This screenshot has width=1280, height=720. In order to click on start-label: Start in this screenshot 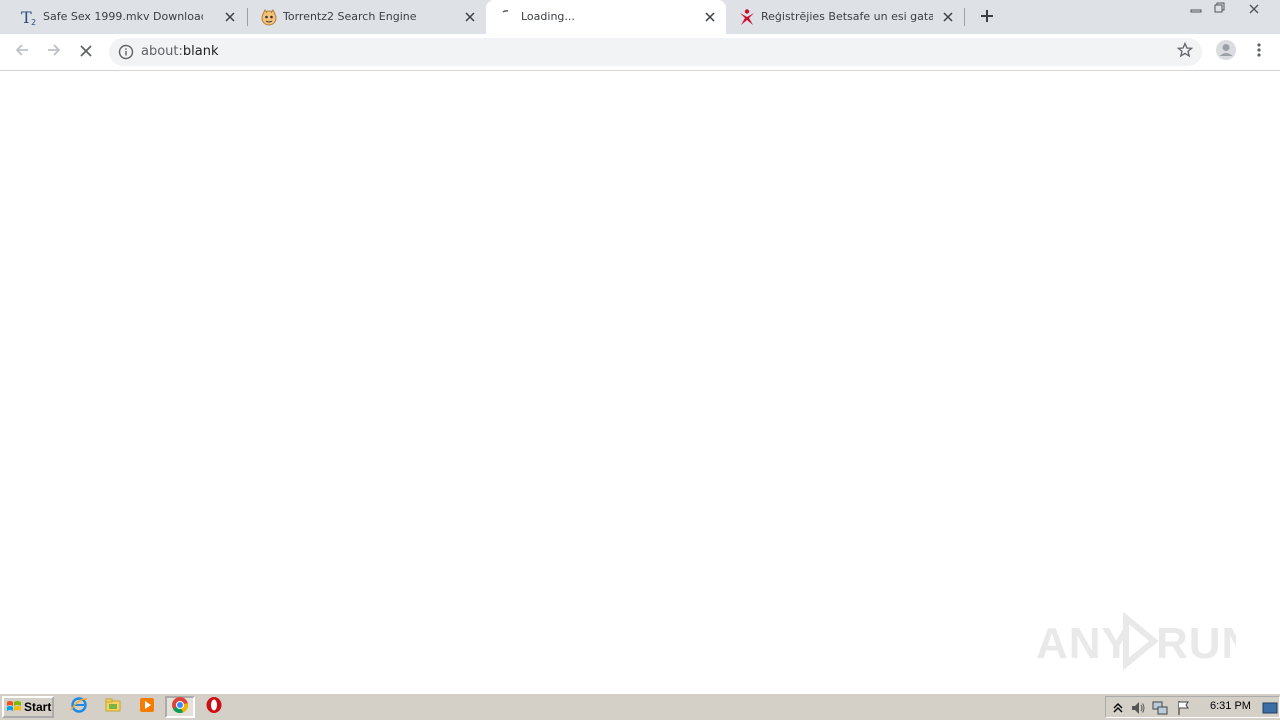, I will do `click(38, 707)`.